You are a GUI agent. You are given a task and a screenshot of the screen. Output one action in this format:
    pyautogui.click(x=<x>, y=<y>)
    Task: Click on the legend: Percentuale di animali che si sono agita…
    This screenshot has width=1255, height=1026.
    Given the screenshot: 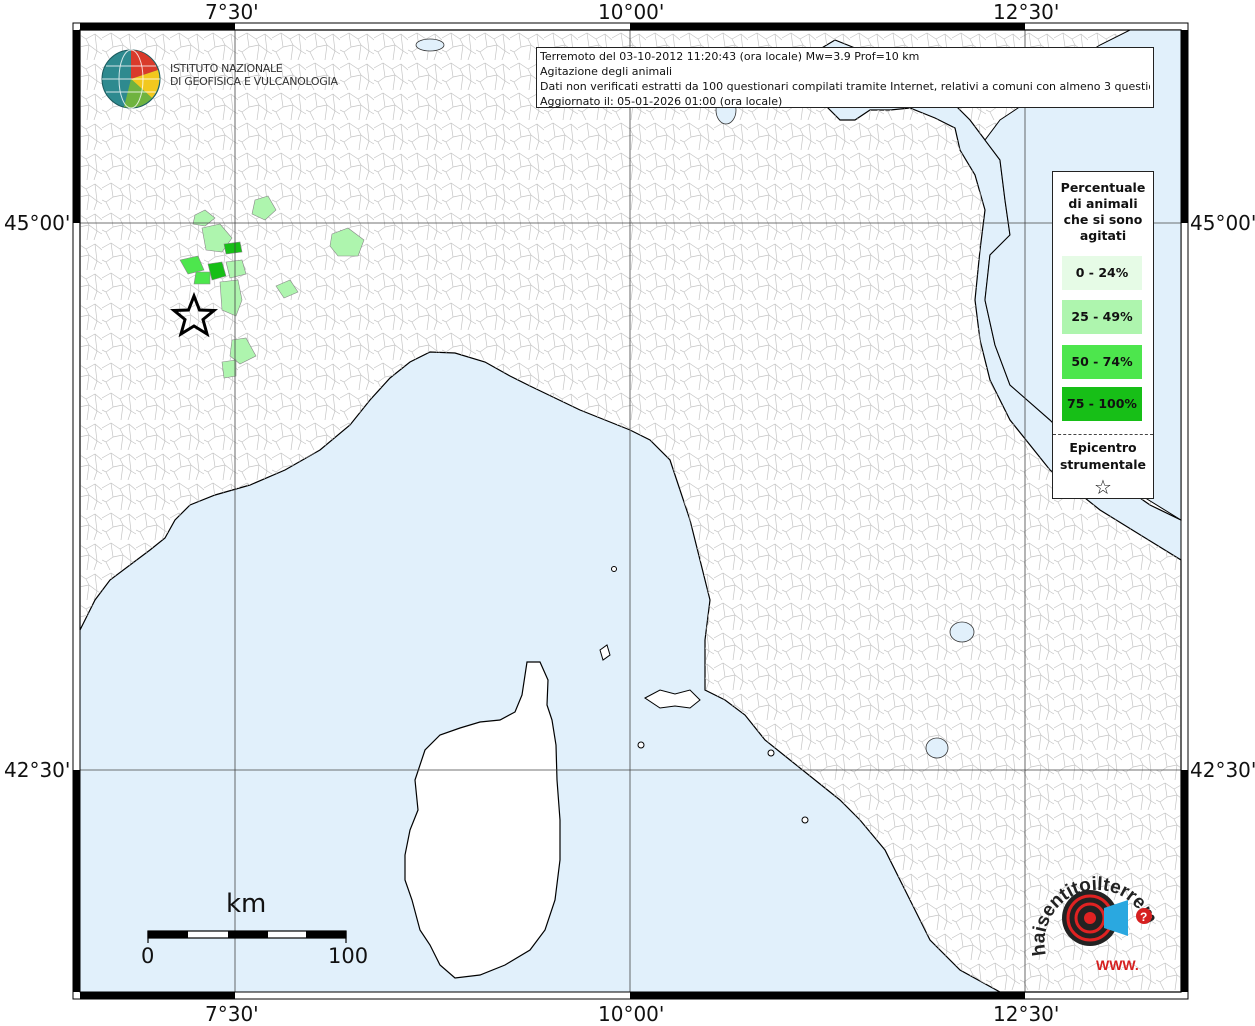 What is the action you would take?
    pyautogui.click(x=1103, y=335)
    